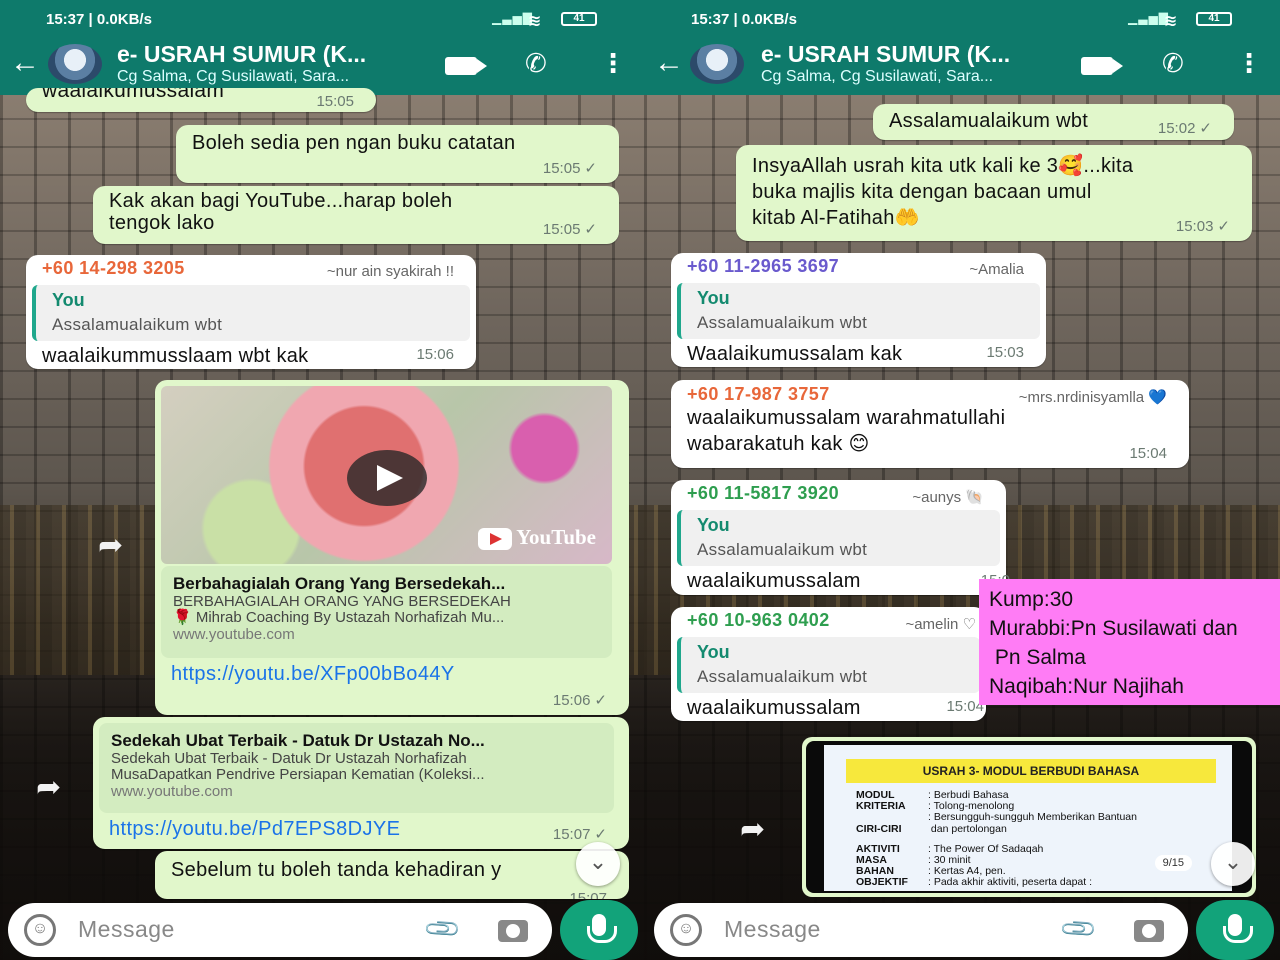  I want to click on slide-row-value: : Pada akhir aktiviti, peserta dapat :, so click(1010, 882).